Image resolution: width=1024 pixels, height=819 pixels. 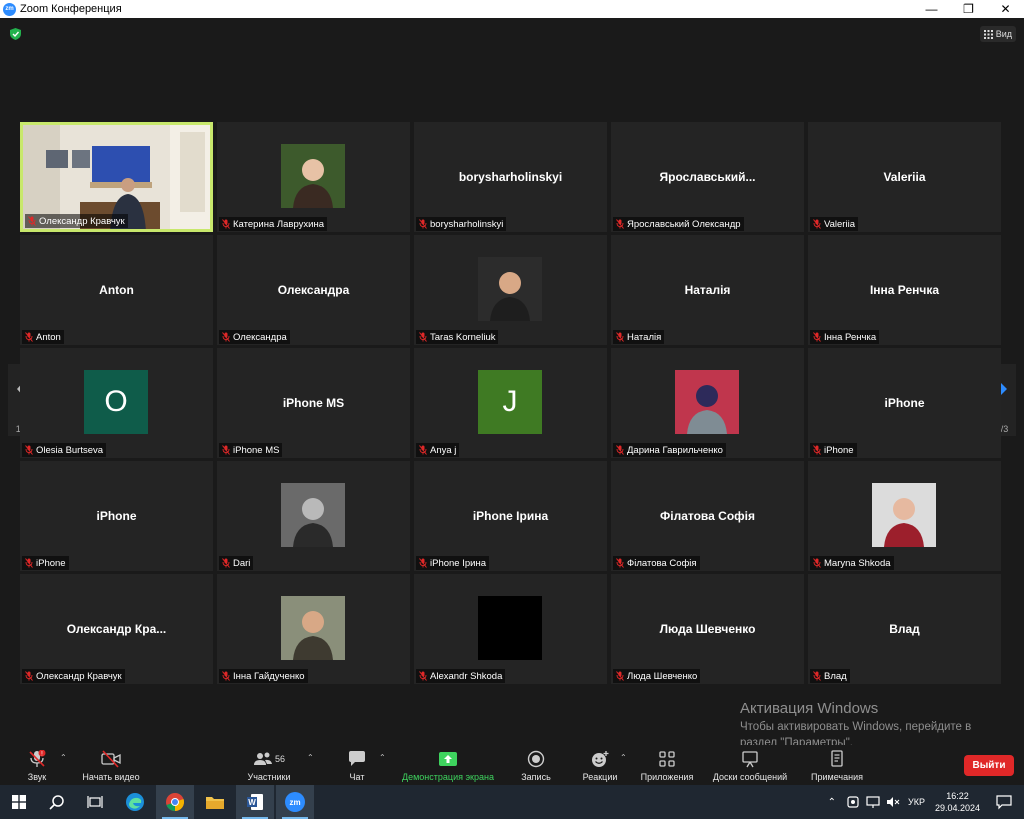 What do you see at coordinates (256, 450) in the screenshot?
I see `participant-name: iPhone MS` at bounding box center [256, 450].